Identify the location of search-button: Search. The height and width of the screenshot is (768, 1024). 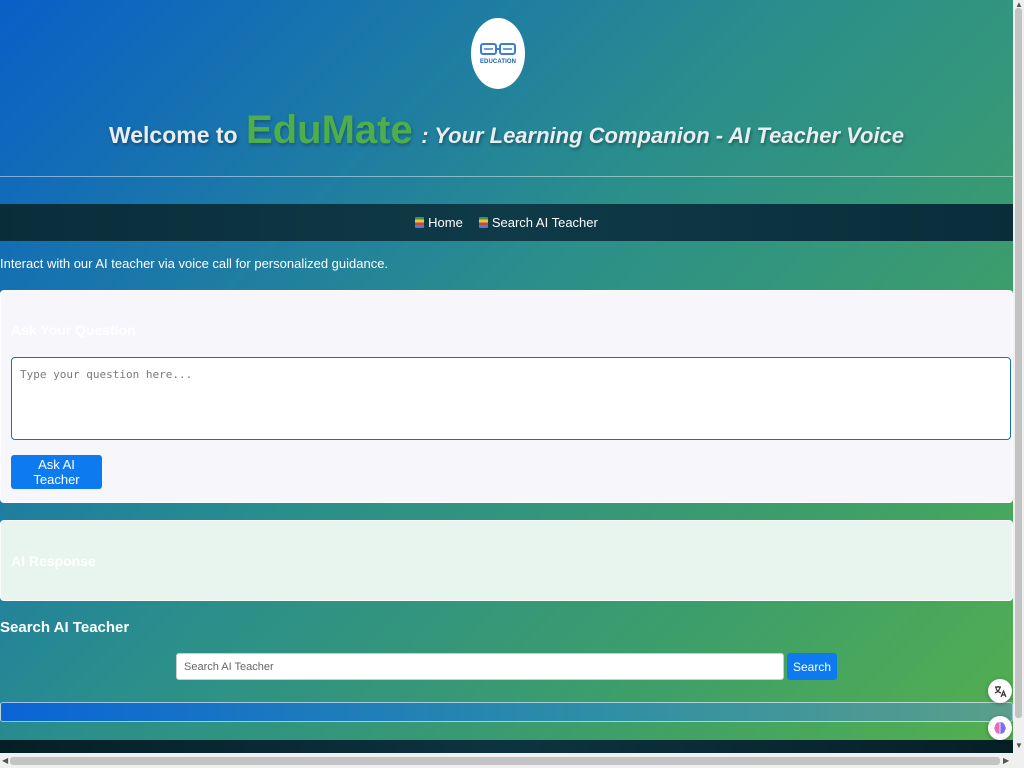
(812, 666).